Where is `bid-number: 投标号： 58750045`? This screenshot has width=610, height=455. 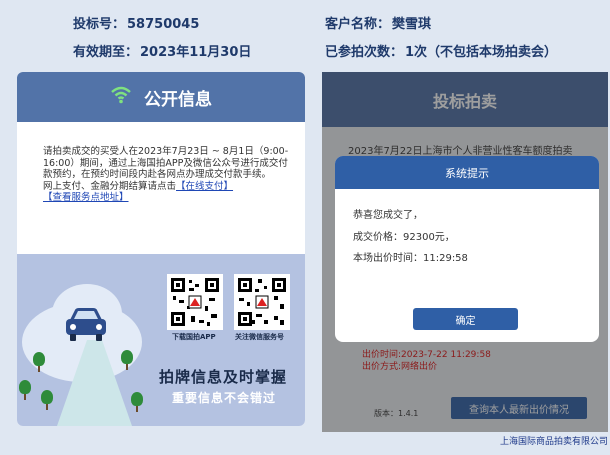
bid-number: 投标号： 58750045 is located at coordinates (136, 22).